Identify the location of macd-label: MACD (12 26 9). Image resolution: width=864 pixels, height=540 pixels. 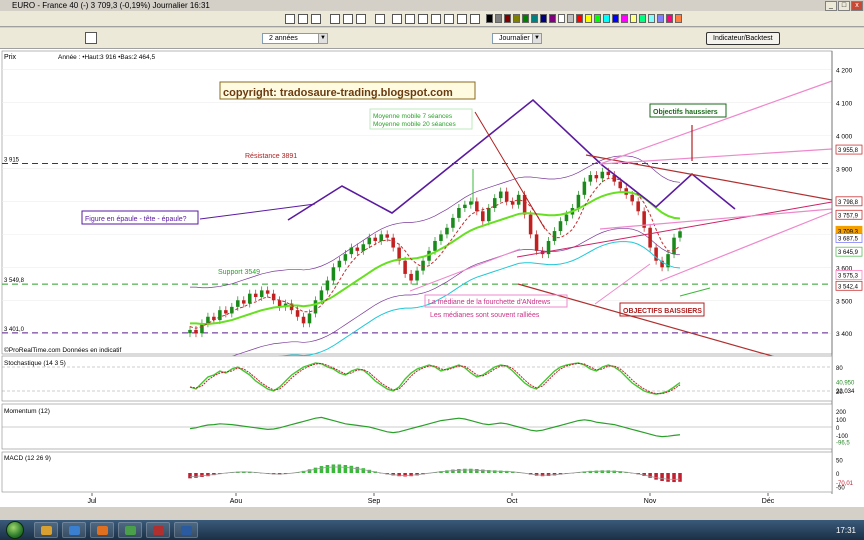
(27, 458).